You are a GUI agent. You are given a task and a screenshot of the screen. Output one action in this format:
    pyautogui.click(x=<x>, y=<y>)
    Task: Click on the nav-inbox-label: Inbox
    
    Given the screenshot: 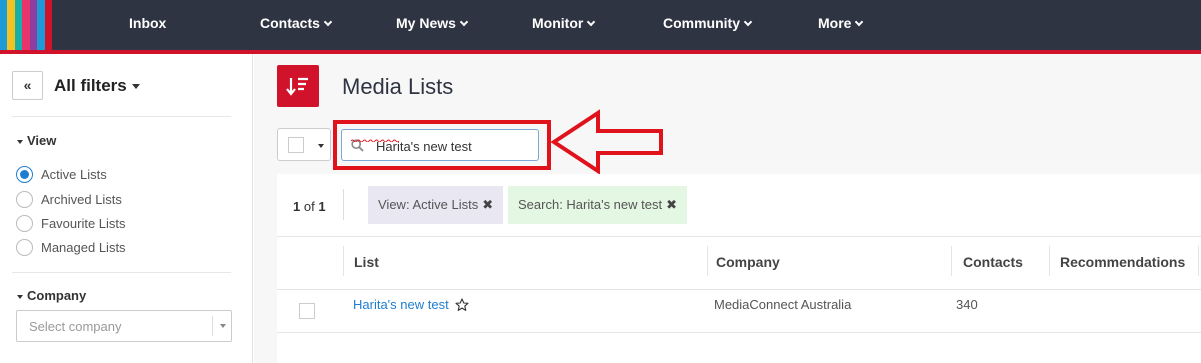 What is the action you would take?
    pyautogui.click(x=148, y=23)
    